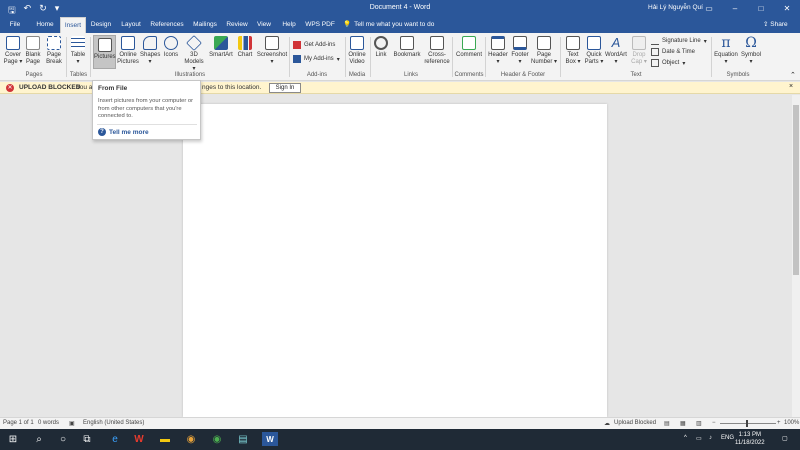  Describe the element at coordinates (128, 55) in the screenshot. I see `online-pictures-label: Online` at that location.